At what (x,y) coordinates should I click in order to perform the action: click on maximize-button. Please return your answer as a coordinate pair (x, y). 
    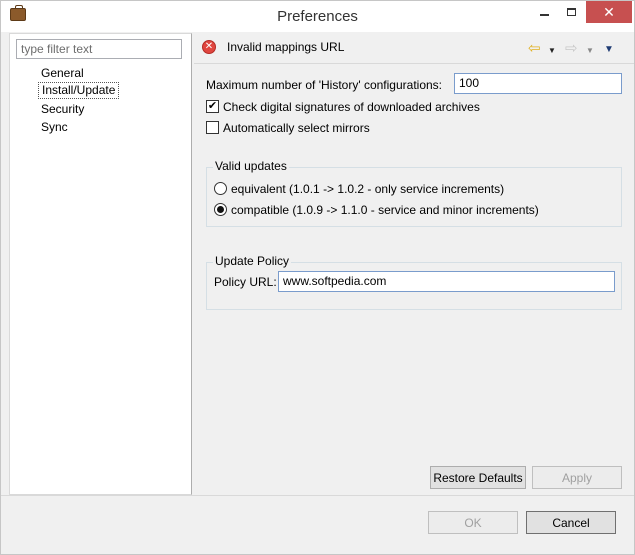
    Looking at the image, I should click on (571, 12).